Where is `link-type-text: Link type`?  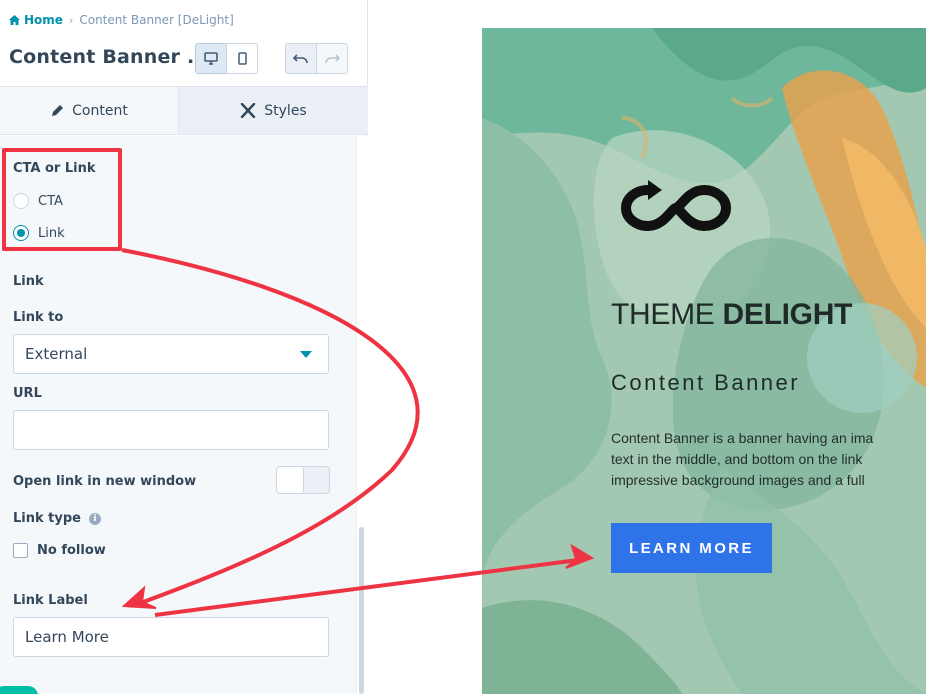
link-type-text: Link type is located at coordinates (47, 518).